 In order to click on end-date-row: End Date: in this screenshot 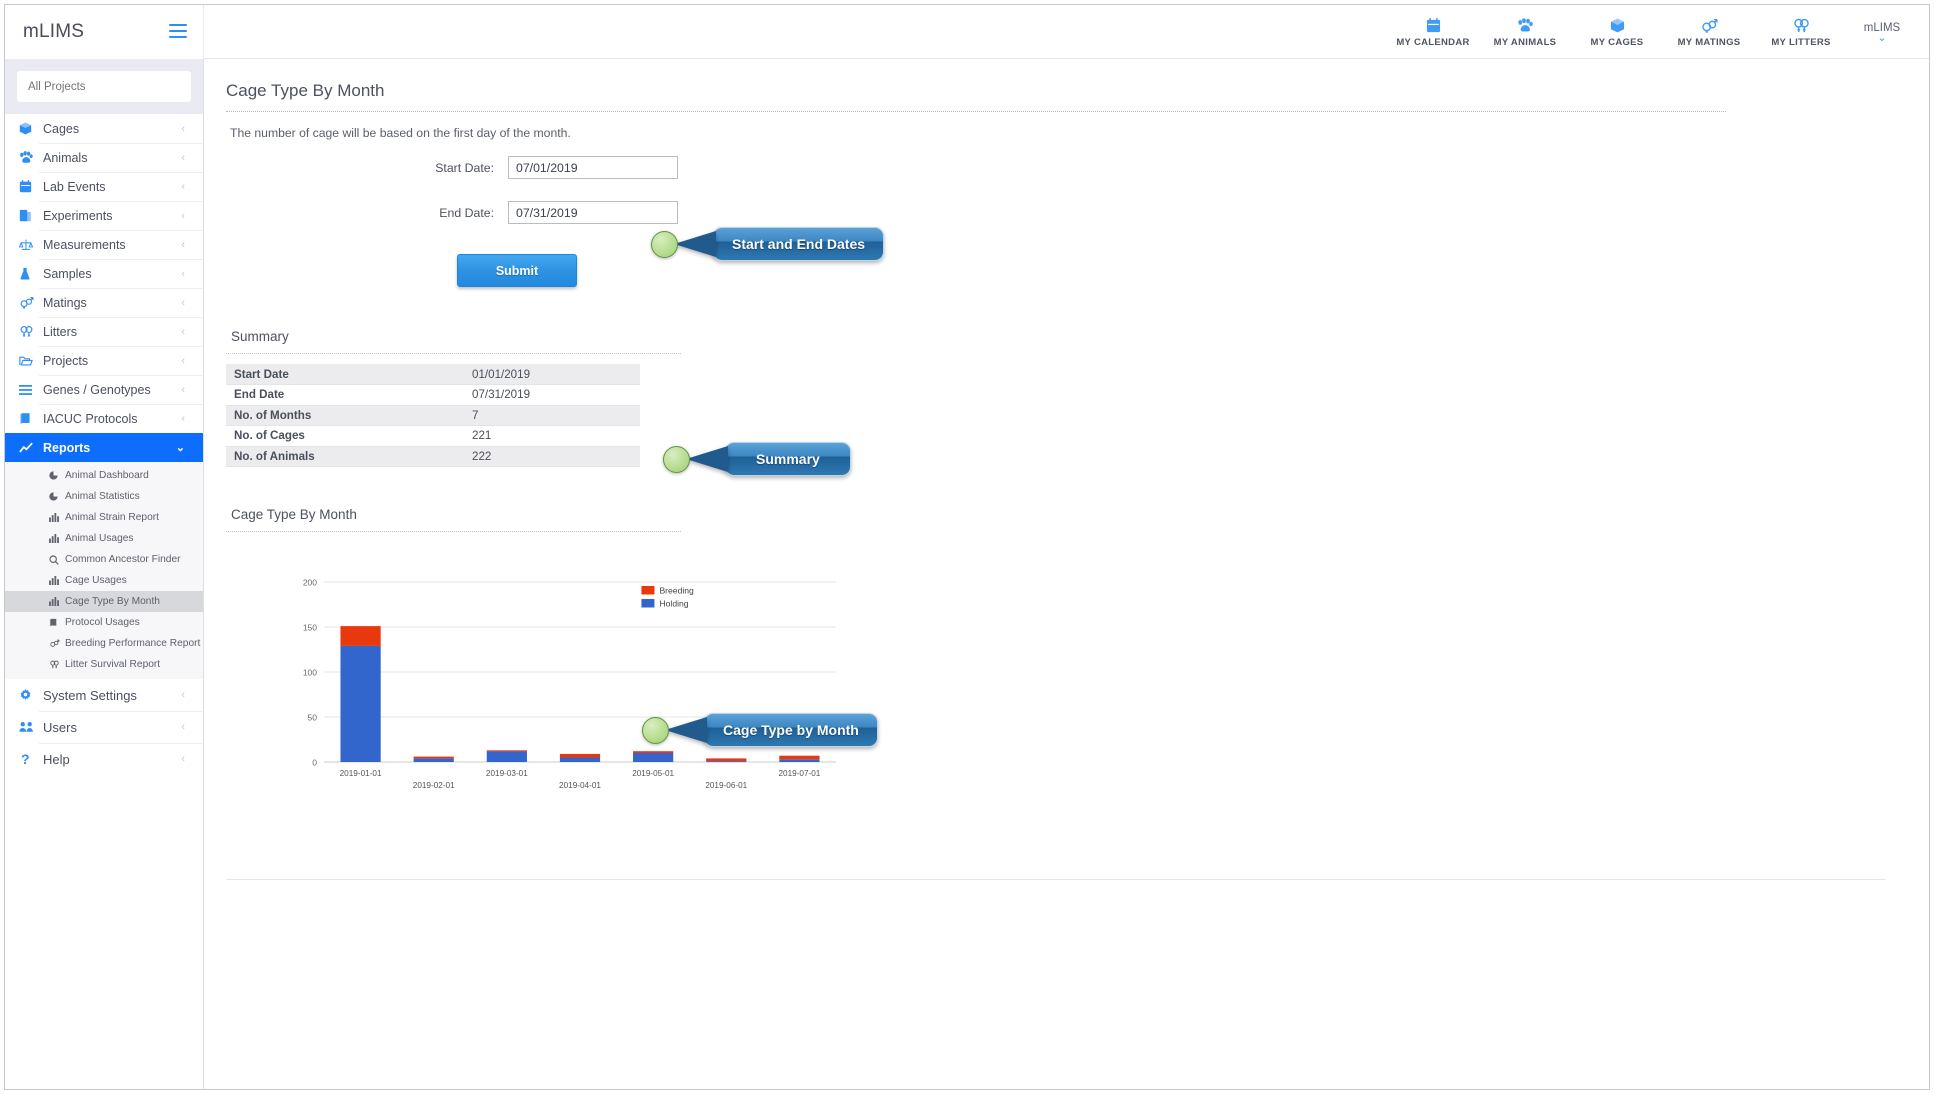, I will do `click(1056, 212)`.